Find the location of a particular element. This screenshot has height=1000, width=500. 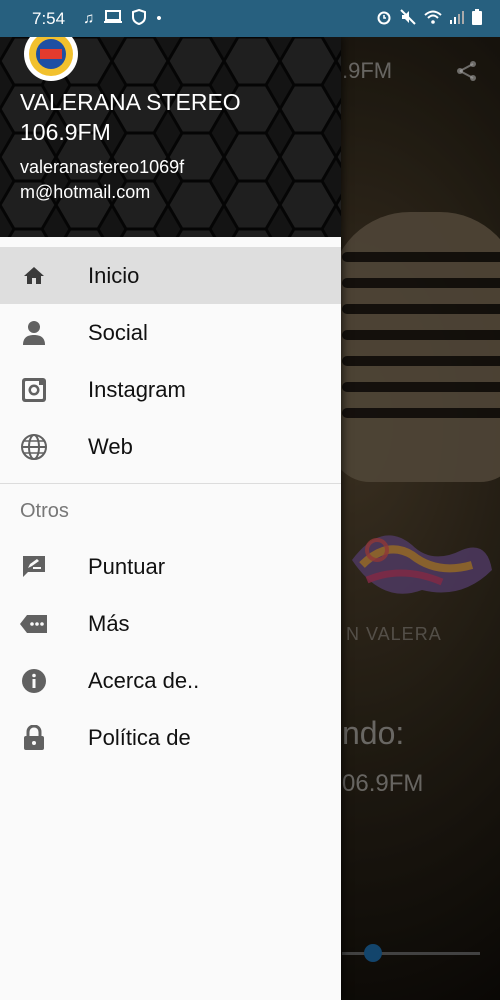

menu-item-label: Acerca de.. is located at coordinates (144, 680).